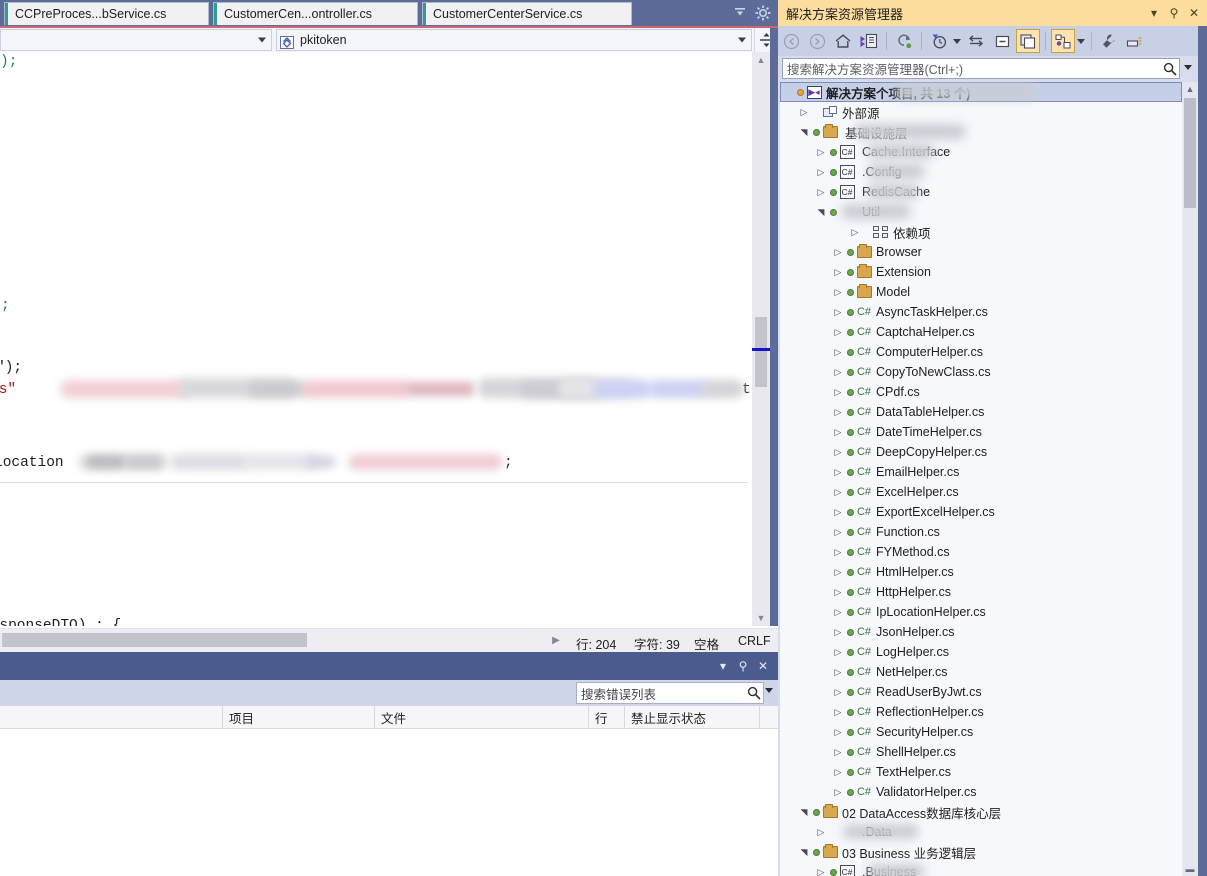 This screenshot has height=876, width=1207. What do you see at coordinates (981, 272) in the screenshot?
I see `tree-item-folder-extension: ▷ Extension` at bounding box center [981, 272].